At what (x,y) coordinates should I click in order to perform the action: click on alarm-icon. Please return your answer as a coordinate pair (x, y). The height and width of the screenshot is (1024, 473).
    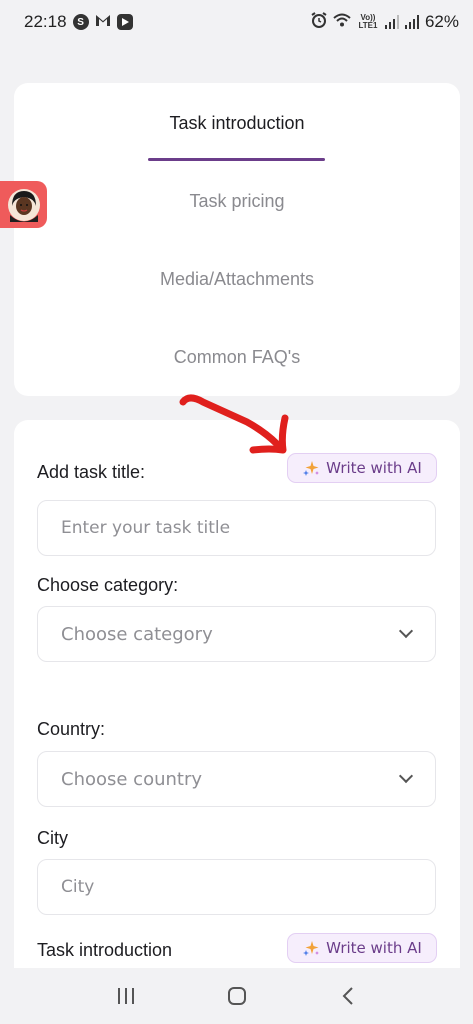
    Looking at the image, I should click on (319, 22).